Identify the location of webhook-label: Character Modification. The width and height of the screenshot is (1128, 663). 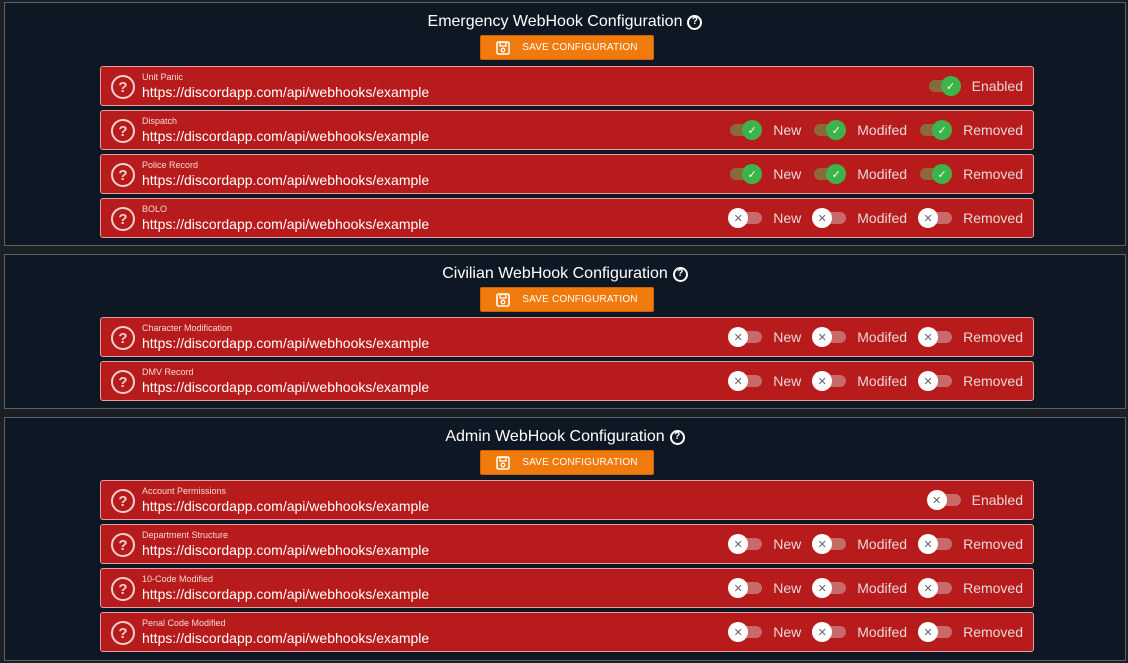
(187, 328).